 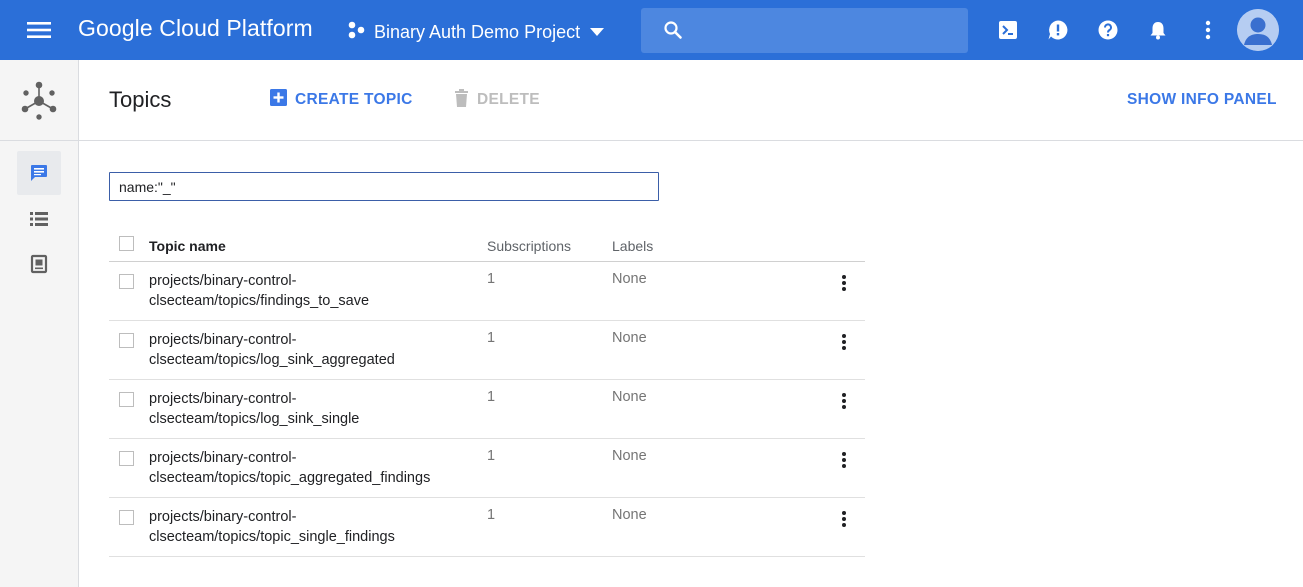 I want to click on topic-name-part: clsecteam/topics/topic_single_findings, so click(x=272, y=537).